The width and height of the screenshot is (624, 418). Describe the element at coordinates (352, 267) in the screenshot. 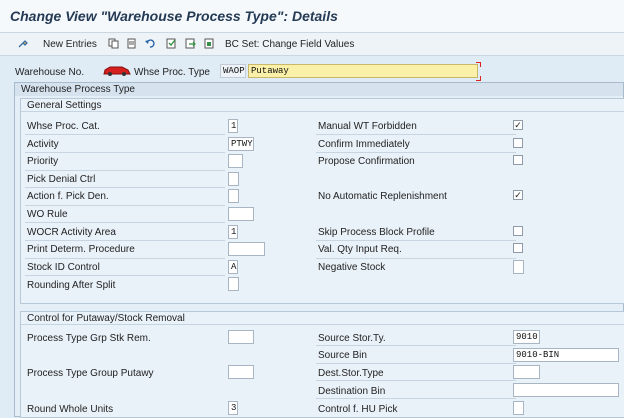

I see `negative-stock-label: Negative Stock` at that location.